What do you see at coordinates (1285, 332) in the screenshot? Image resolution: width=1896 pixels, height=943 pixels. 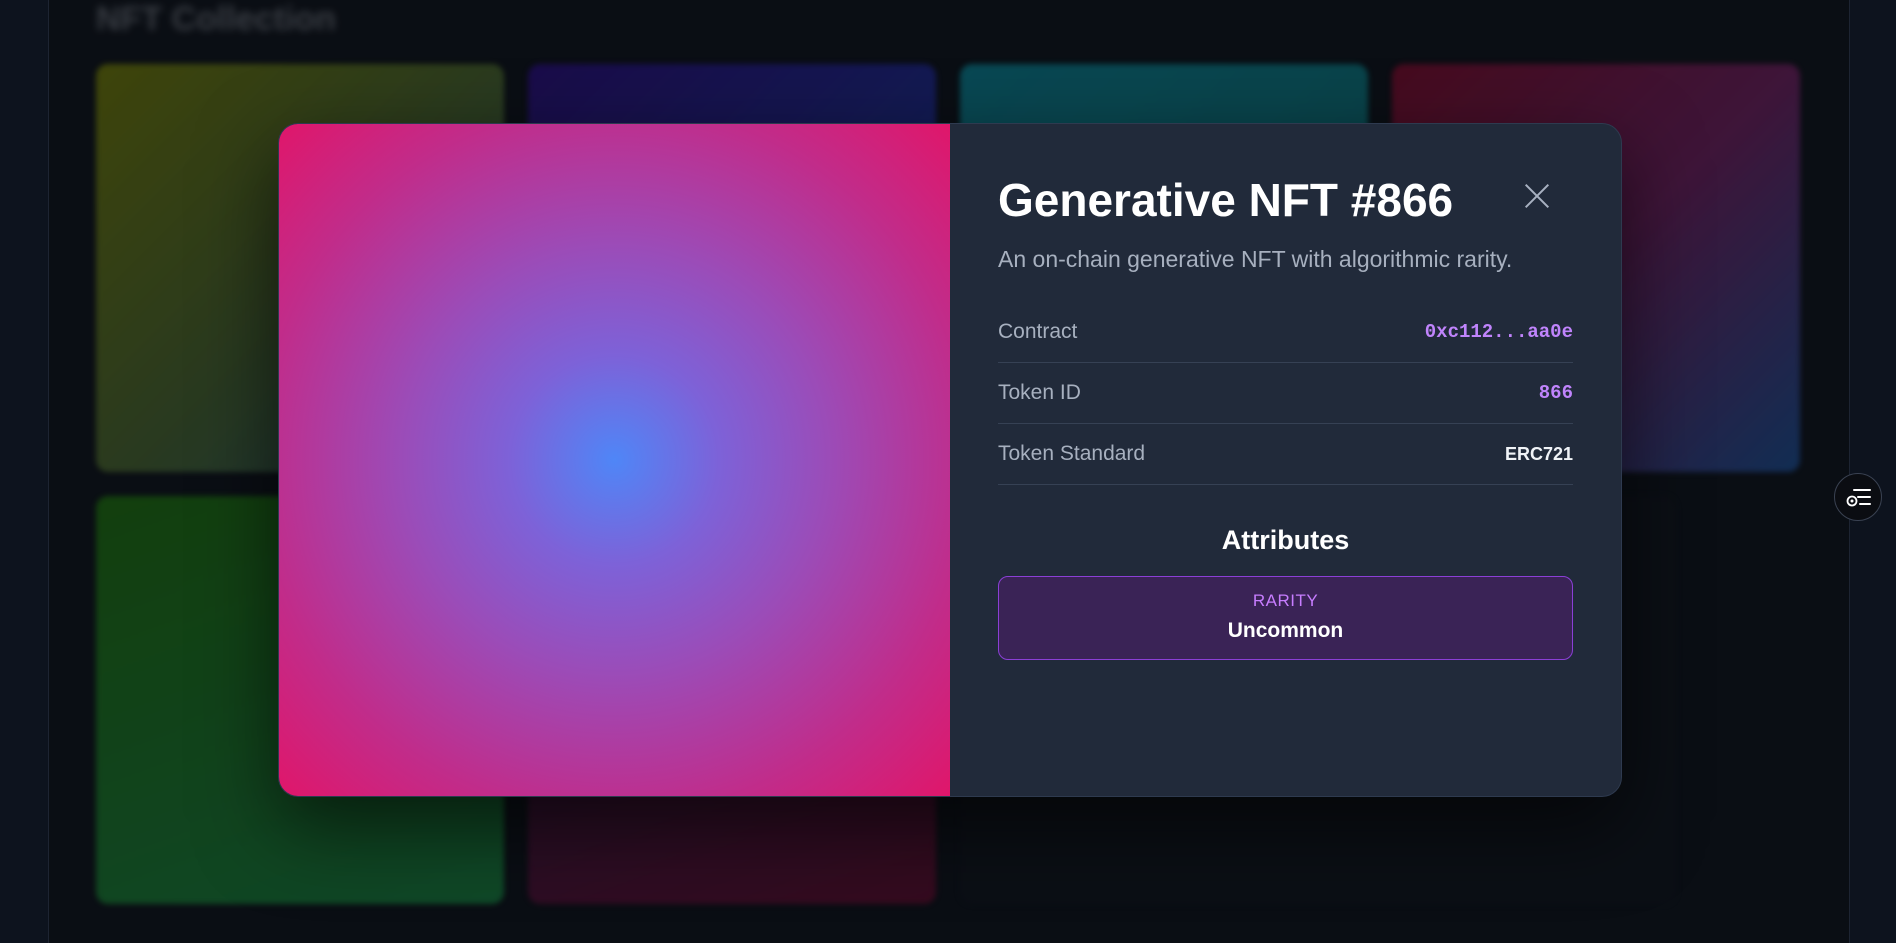 I see `property-row-contract: Contract 0xc112...aa0e` at bounding box center [1285, 332].